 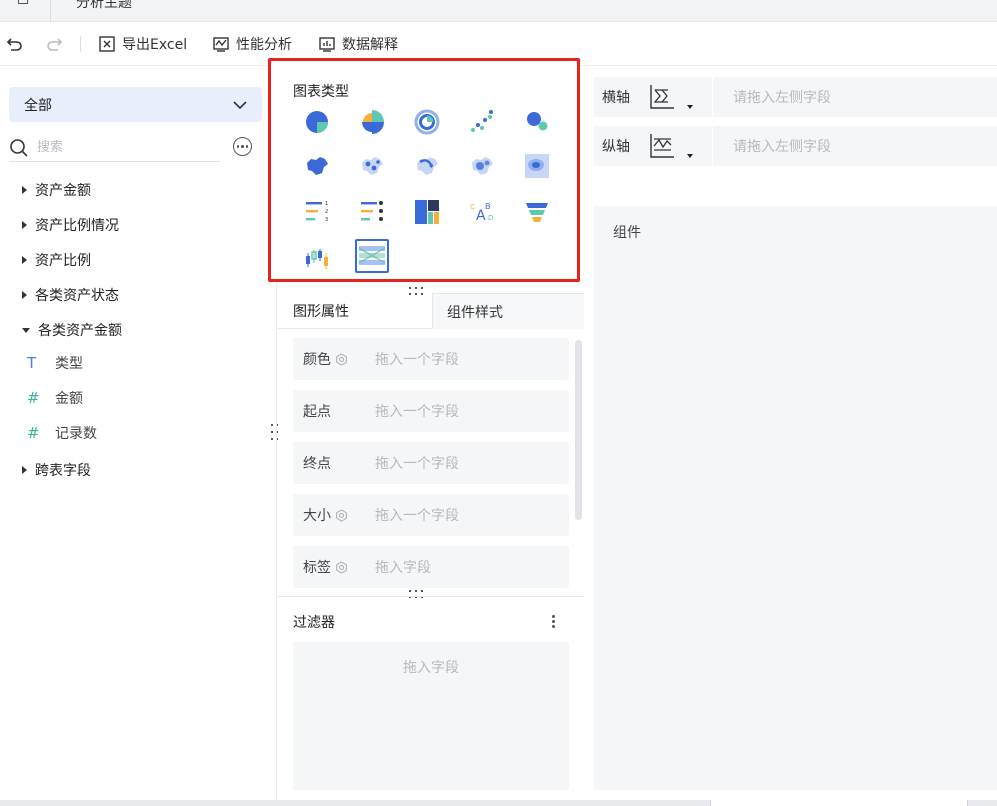 I want to click on scrollbar-thumb, so click(x=839, y=803).